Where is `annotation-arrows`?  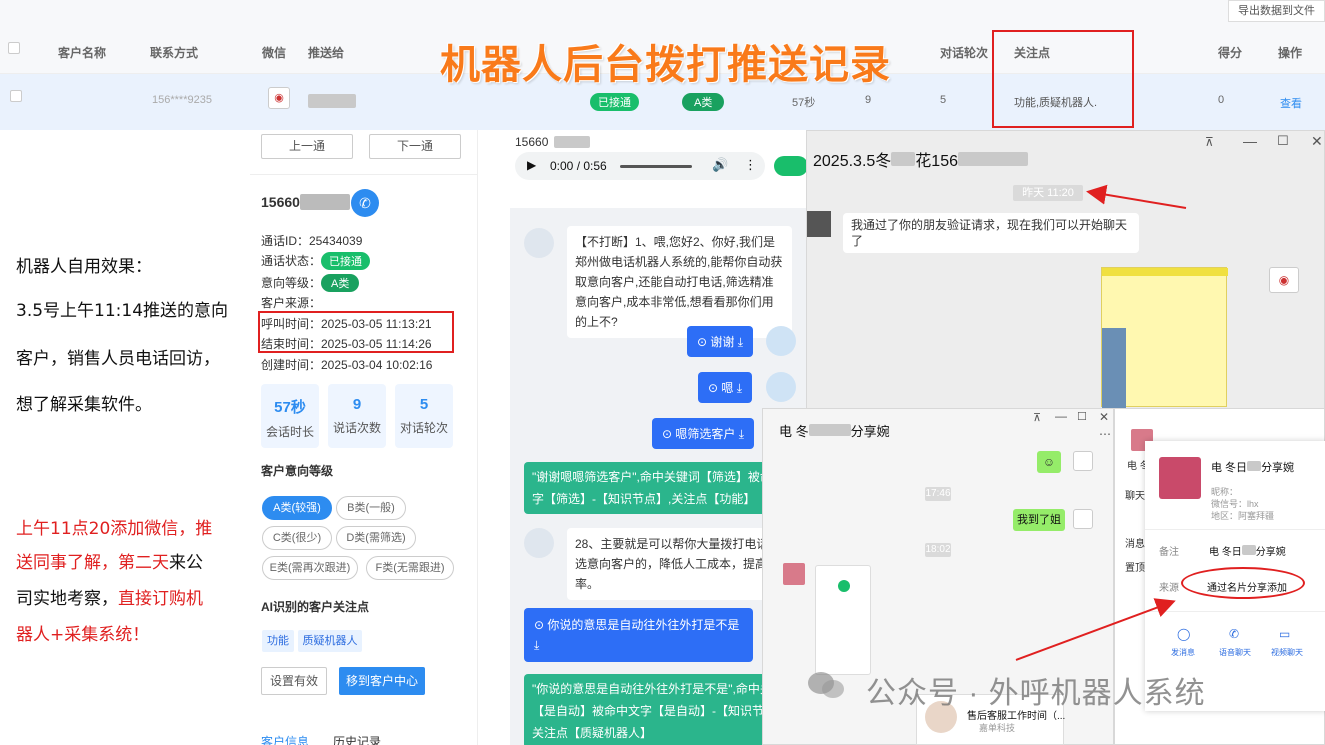 annotation-arrows is located at coordinates (1101, 422).